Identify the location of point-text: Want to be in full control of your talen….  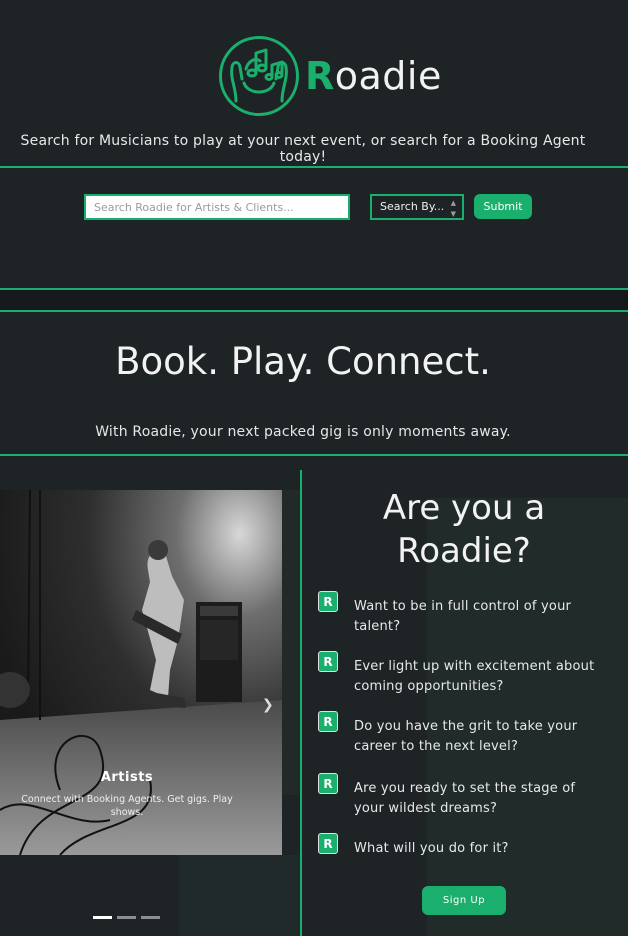
(463, 616).